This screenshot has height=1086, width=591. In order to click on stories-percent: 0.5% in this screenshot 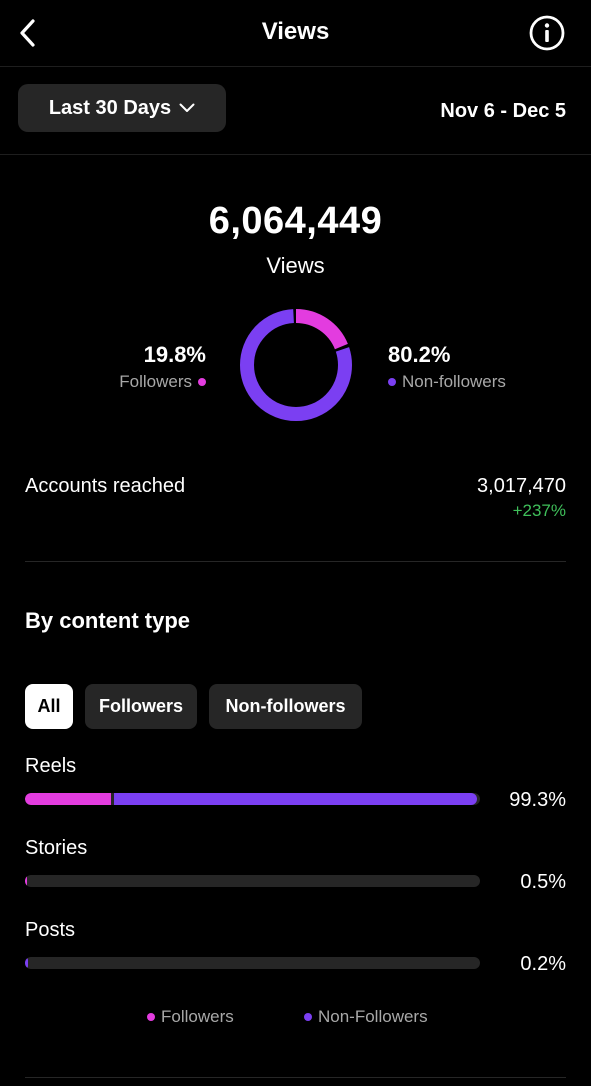, I will do `click(543, 882)`.